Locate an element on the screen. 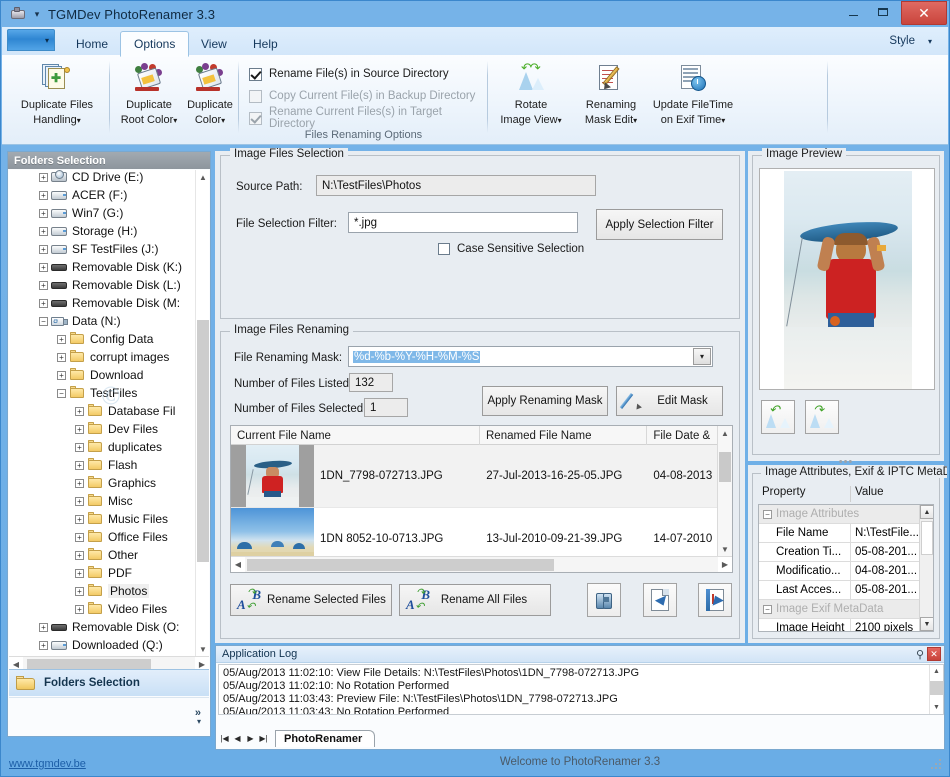  hscroll-thumb is located at coordinates (400, 564).